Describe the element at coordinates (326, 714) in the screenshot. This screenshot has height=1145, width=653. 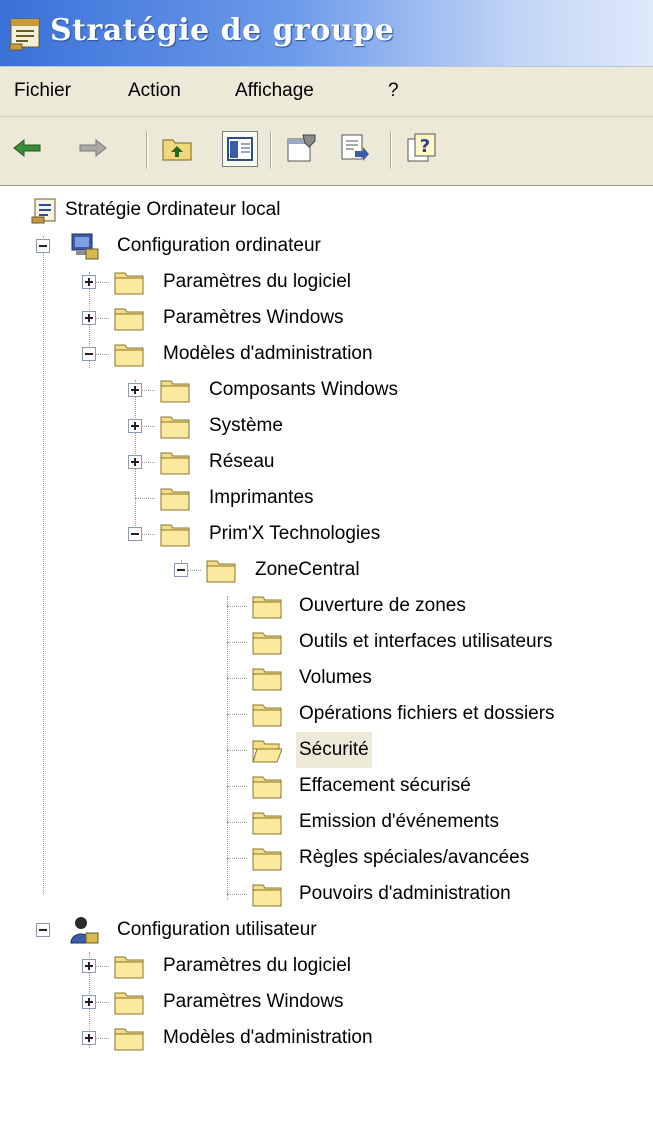
I see `tree-node-file-folder-operations: Opérations fichiers et dossiers` at that location.